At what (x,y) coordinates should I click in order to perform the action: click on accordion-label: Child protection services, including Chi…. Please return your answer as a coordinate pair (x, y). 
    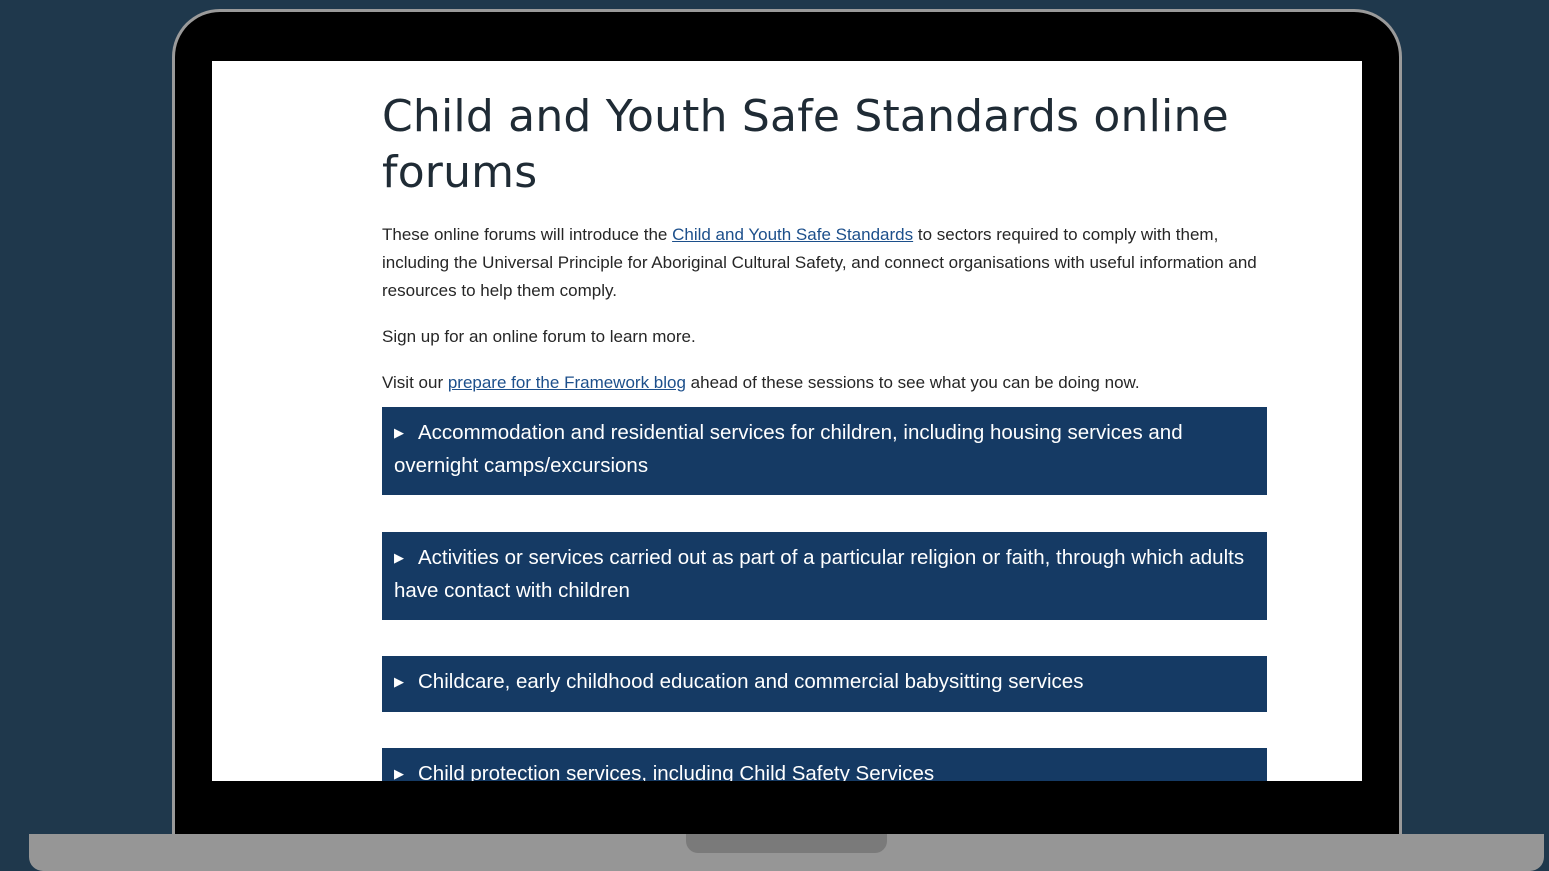
    Looking at the image, I should click on (676, 771).